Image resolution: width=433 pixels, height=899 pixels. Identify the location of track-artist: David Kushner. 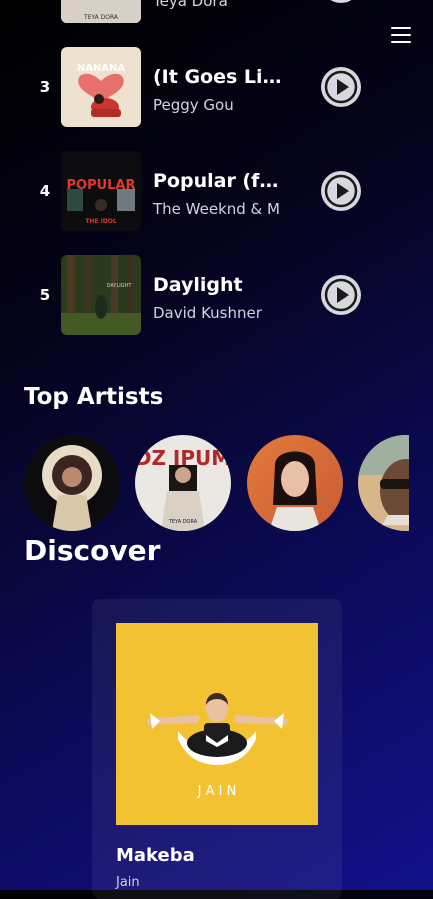
(223, 313).